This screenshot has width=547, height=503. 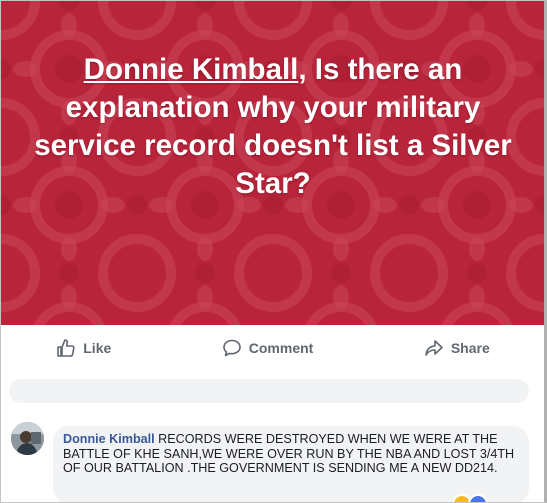 I want to click on tagged-name-link: Donnie Kimball, so click(x=191, y=69).